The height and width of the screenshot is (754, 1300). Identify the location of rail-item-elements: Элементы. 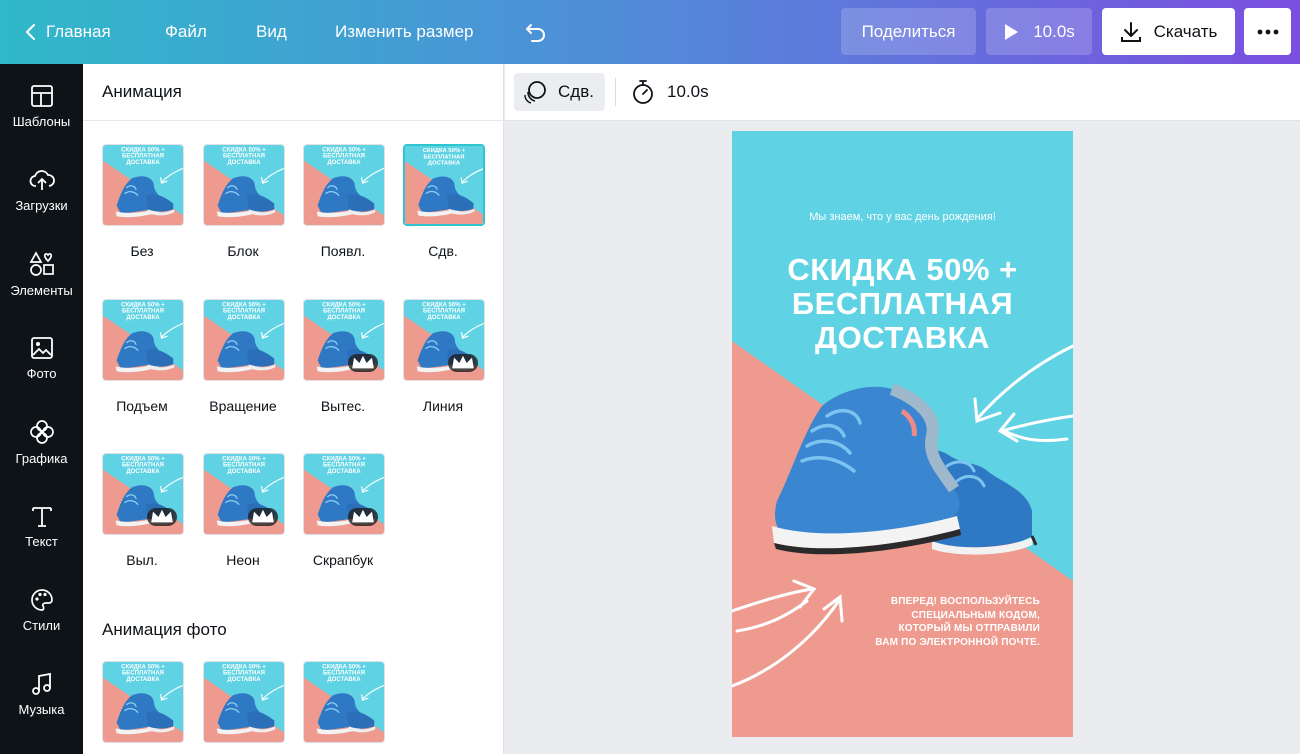
(41, 274).